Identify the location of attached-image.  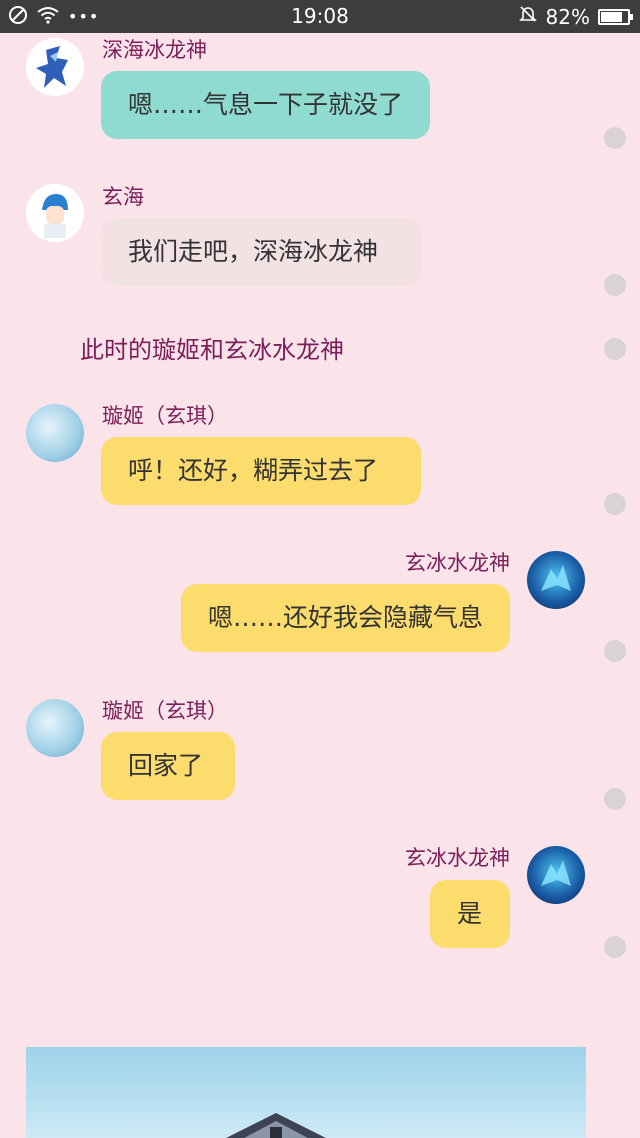
(306, 1092).